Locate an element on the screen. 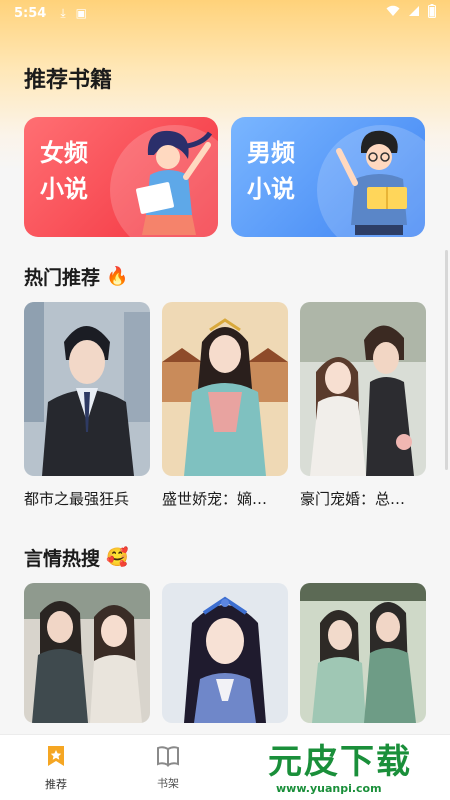  recommend-books-title: 推荐书籍 is located at coordinates (68, 79).